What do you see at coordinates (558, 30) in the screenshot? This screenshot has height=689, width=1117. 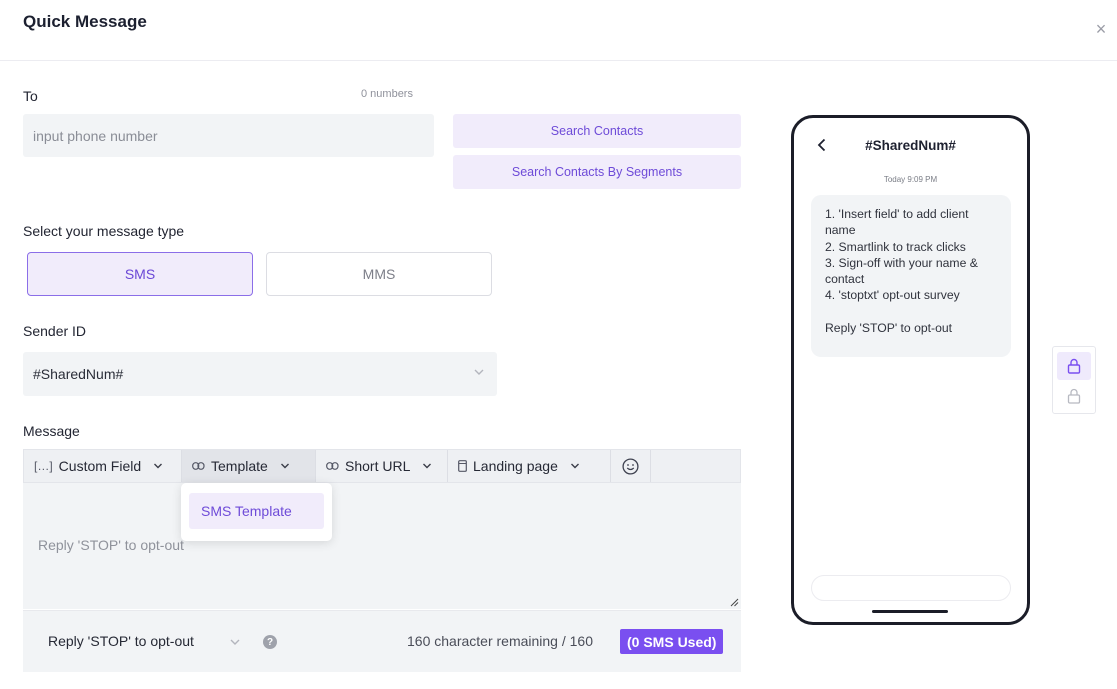 I see `dialog-header: Quick Message ×` at bounding box center [558, 30].